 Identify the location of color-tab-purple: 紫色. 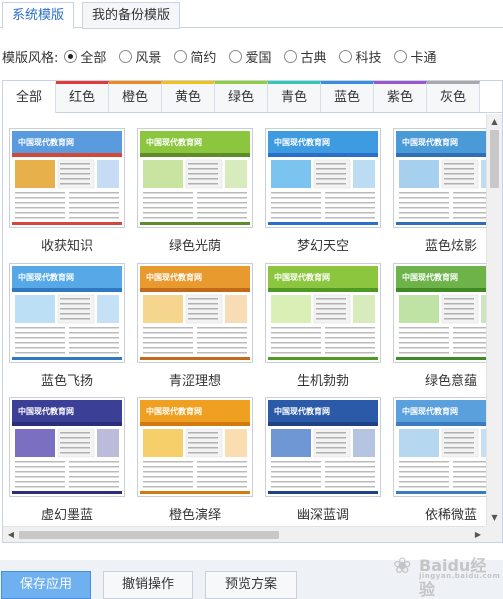
(400, 96).